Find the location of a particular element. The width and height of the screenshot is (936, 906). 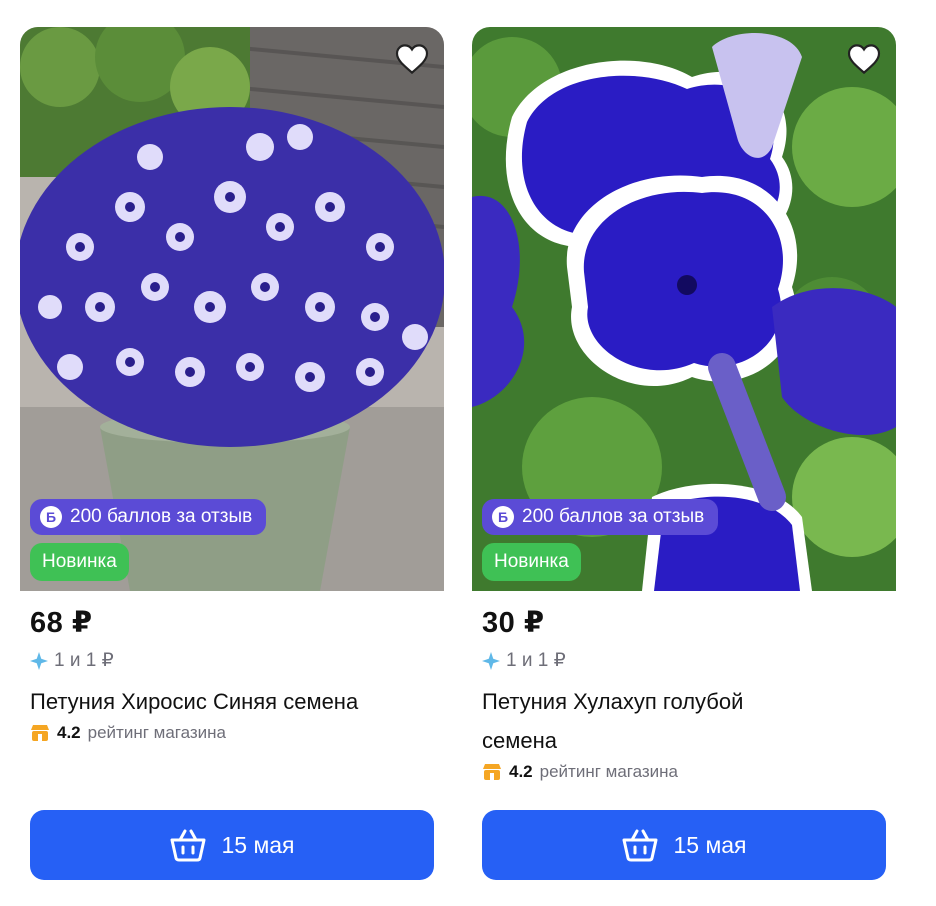

price: 68 ₽ is located at coordinates (61, 623).